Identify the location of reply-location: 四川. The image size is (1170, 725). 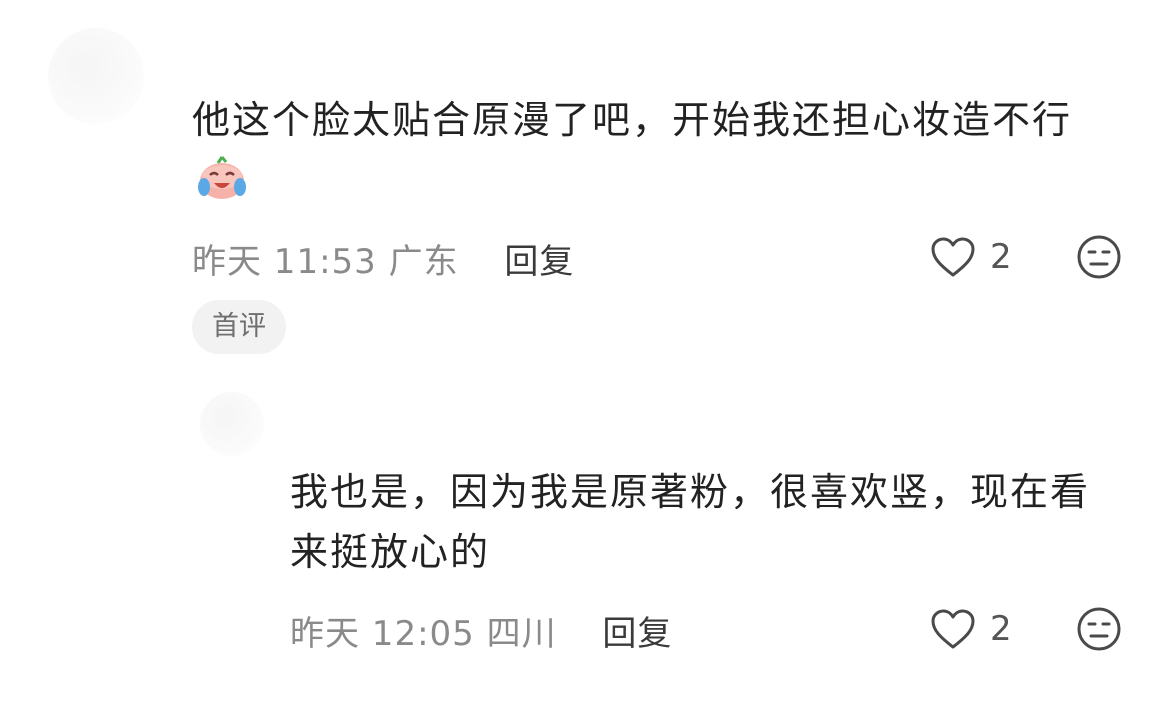
(521, 634).